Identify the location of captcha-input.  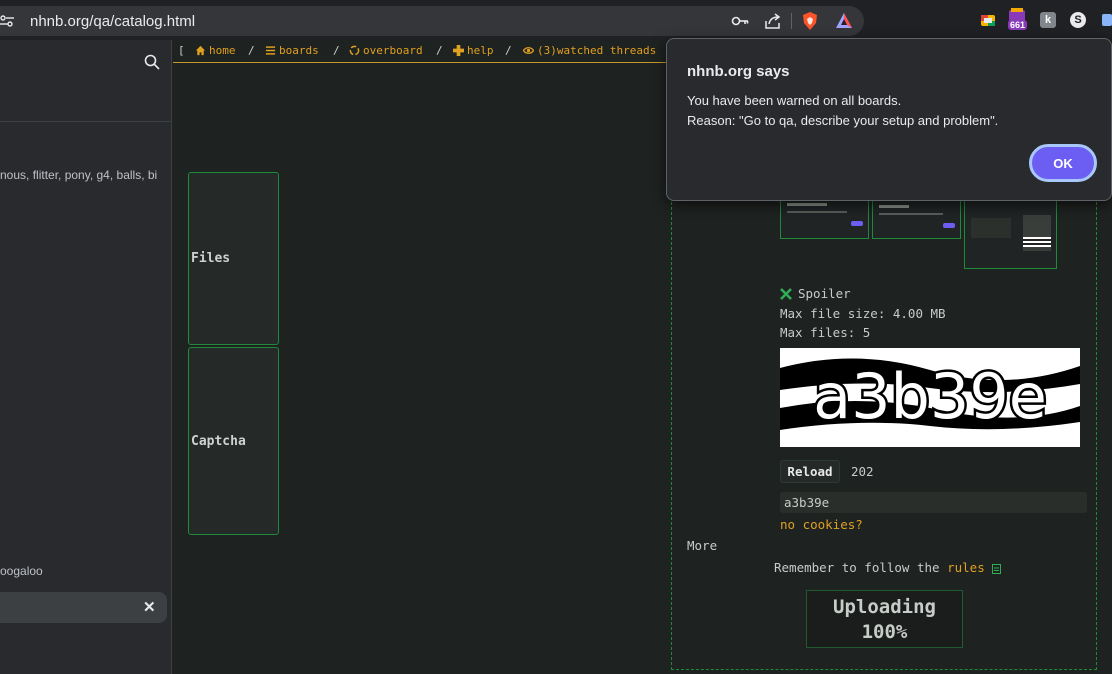
(933, 502).